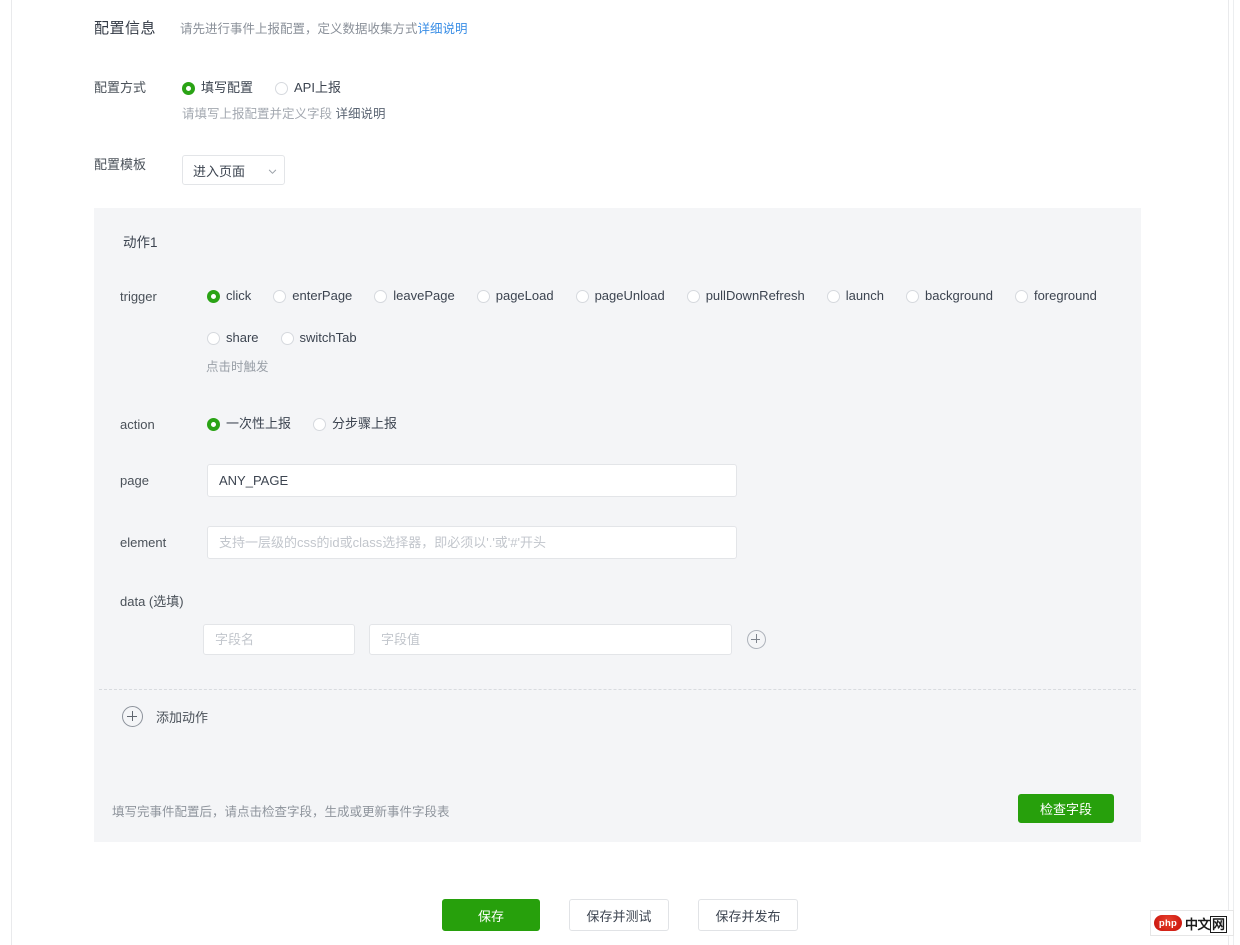 Image resolution: width=1240 pixels, height=945 pixels. Describe the element at coordinates (132, 716) in the screenshot. I see `plus-circle-icon` at that location.